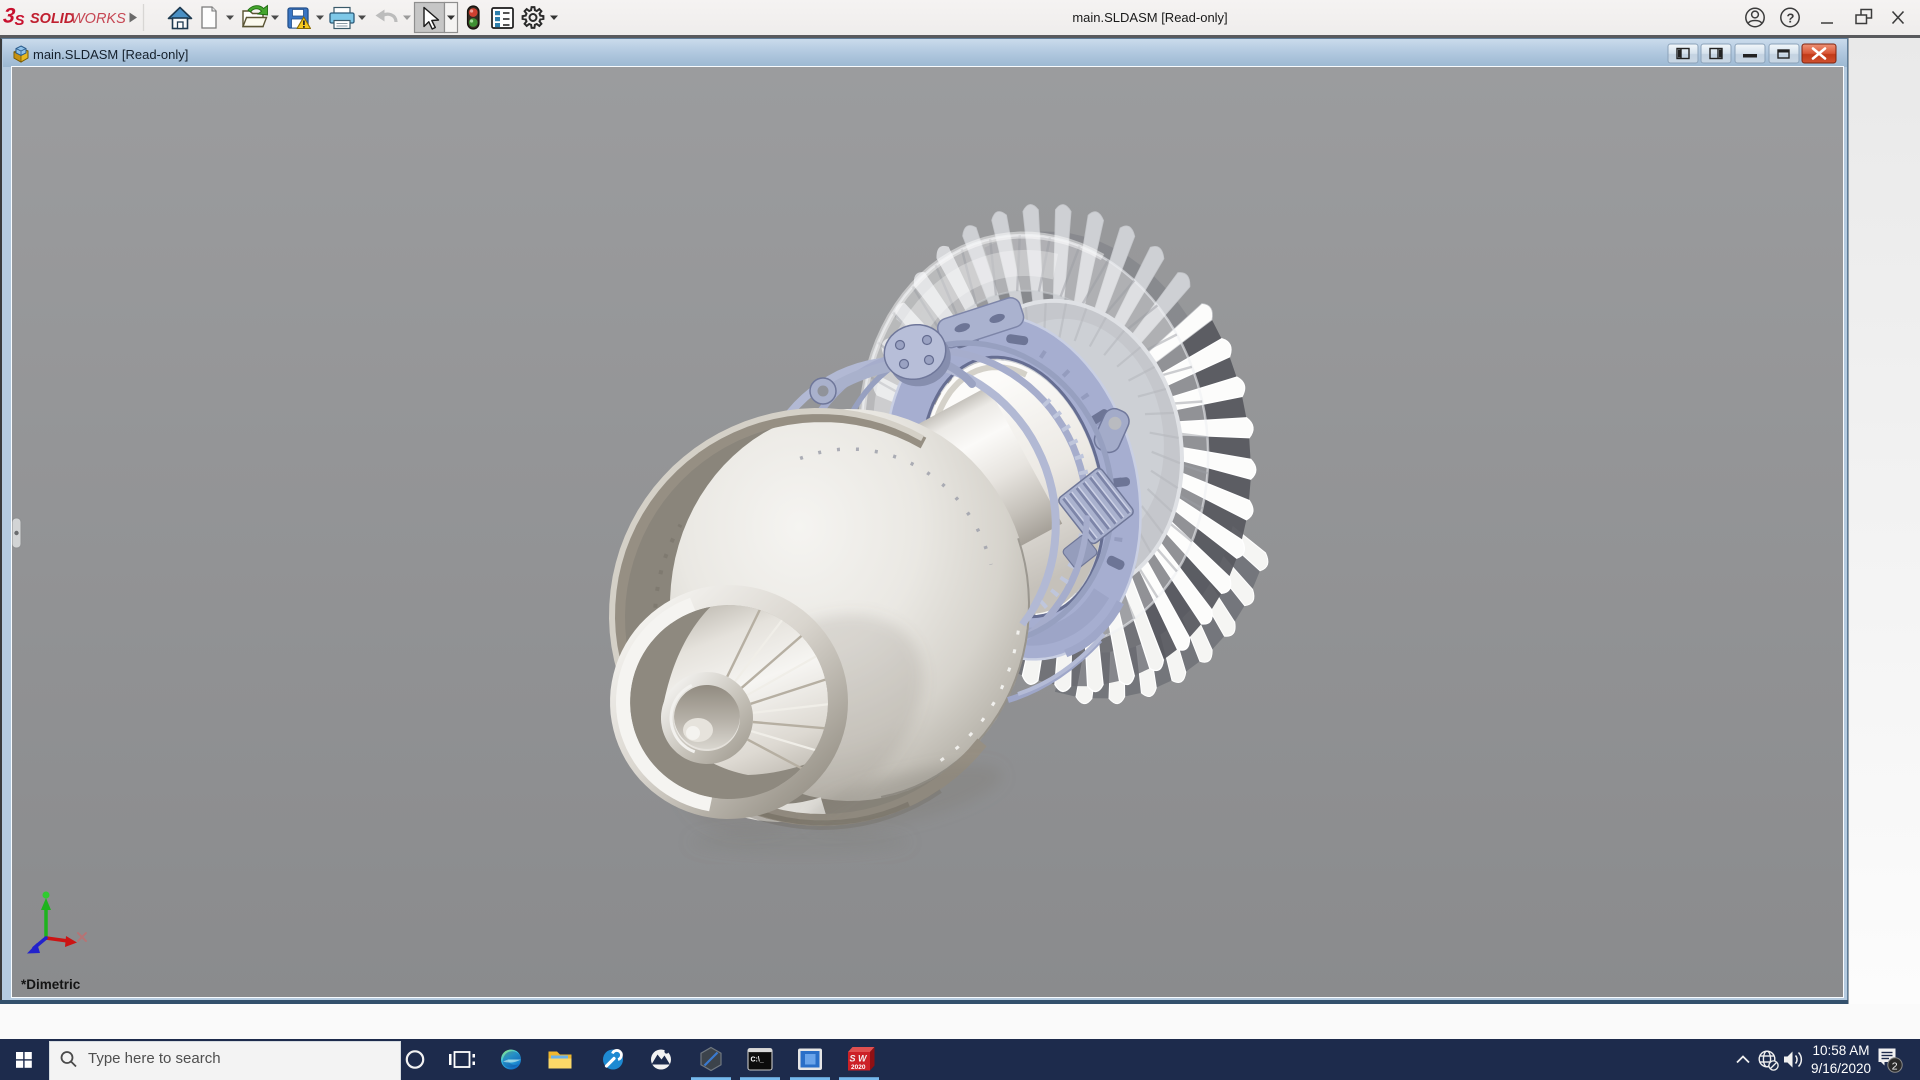  Describe the element at coordinates (858, 1067) in the screenshot. I see `svg-text: 2020` at that location.